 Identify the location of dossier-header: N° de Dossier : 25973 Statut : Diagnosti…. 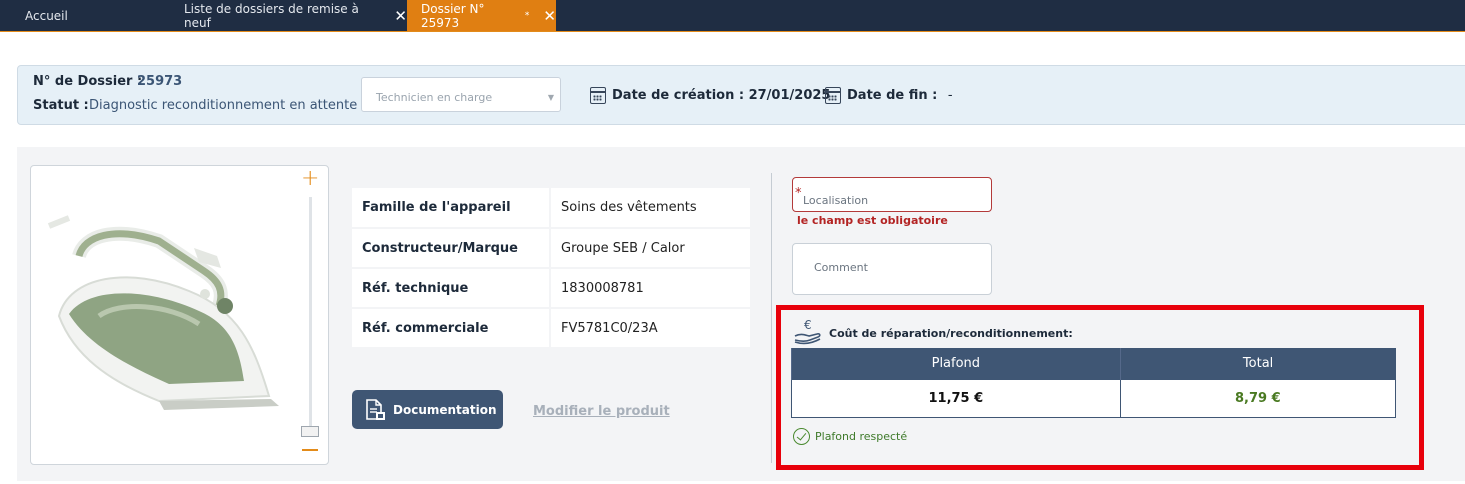
(741, 95).